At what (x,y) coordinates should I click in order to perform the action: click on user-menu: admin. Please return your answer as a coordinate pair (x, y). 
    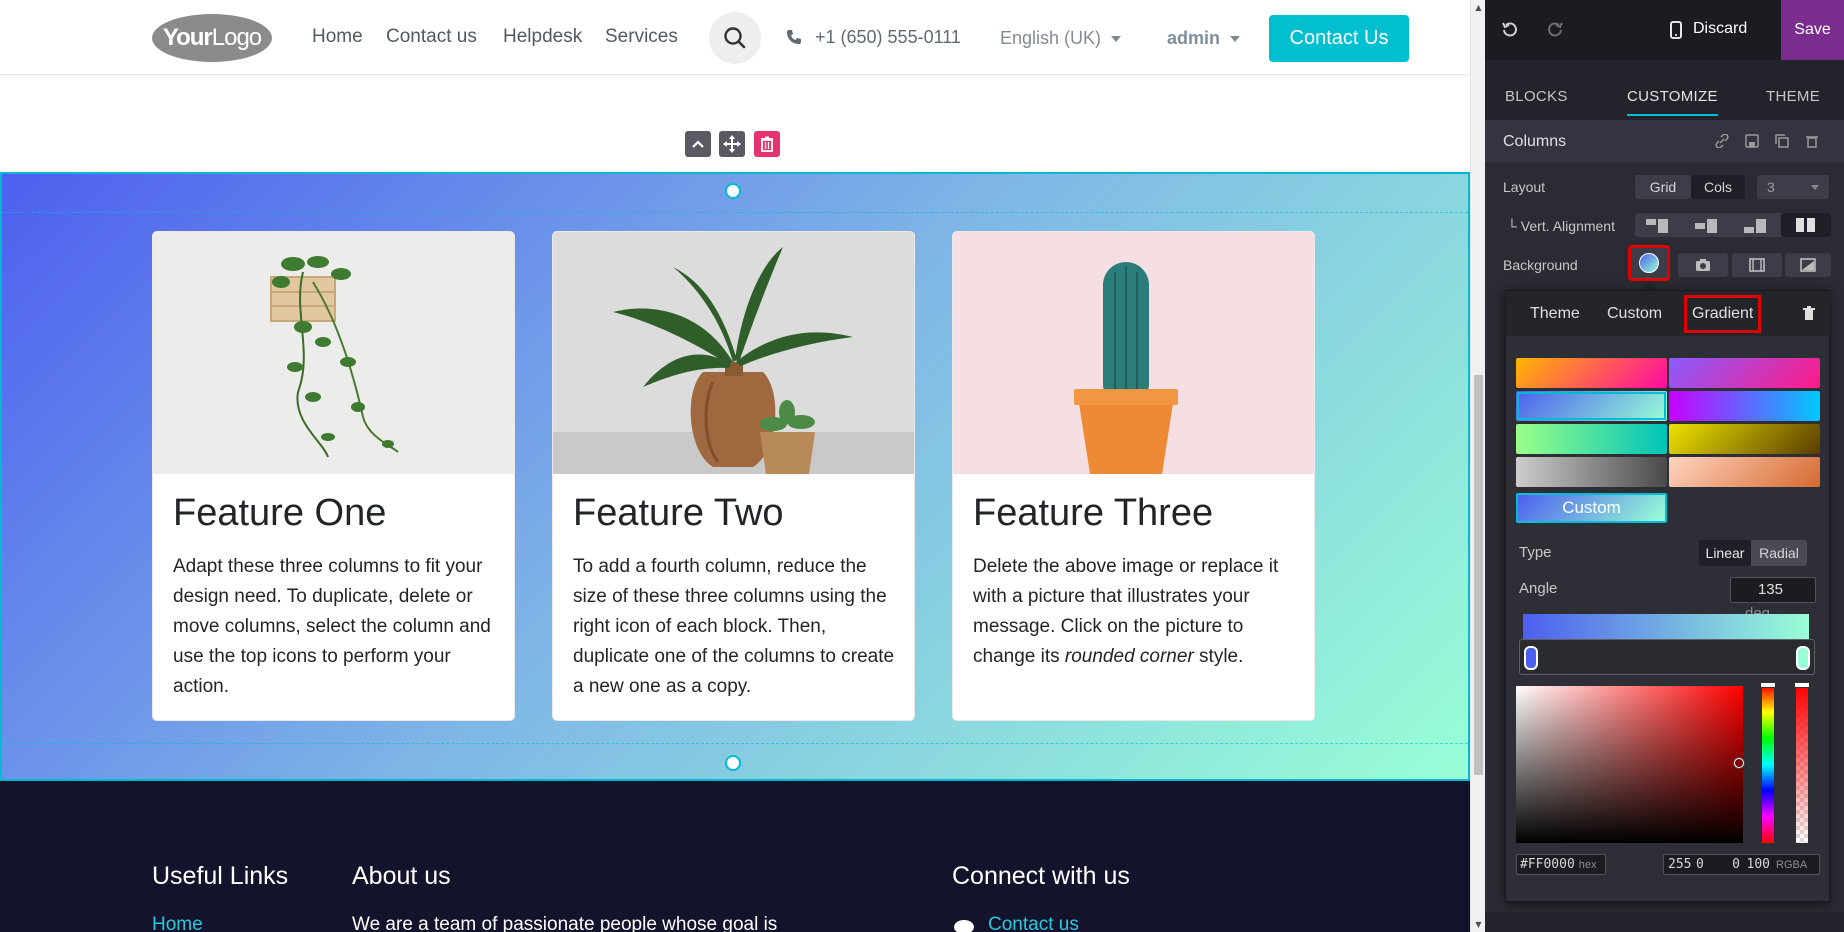
    Looking at the image, I should click on (1204, 38).